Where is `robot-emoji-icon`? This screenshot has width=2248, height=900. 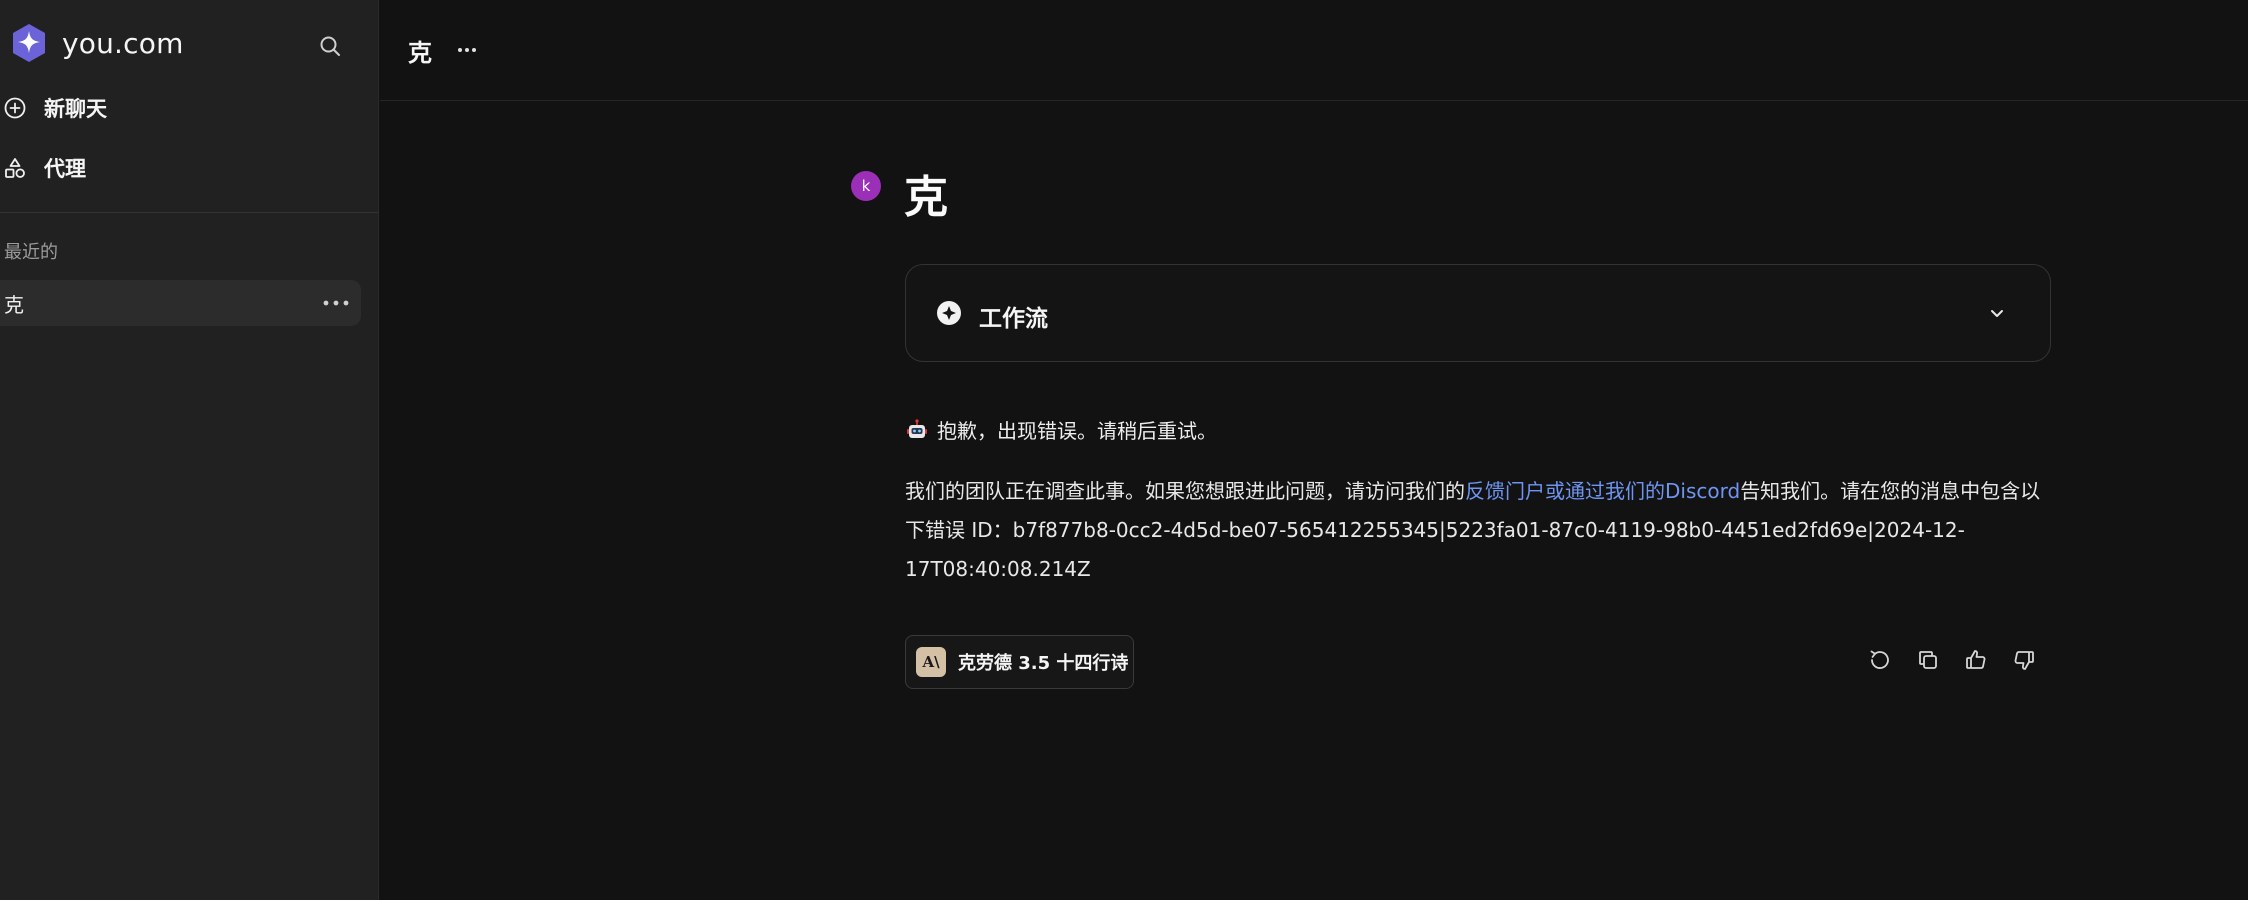 robot-emoji-icon is located at coordinates (917, 430).